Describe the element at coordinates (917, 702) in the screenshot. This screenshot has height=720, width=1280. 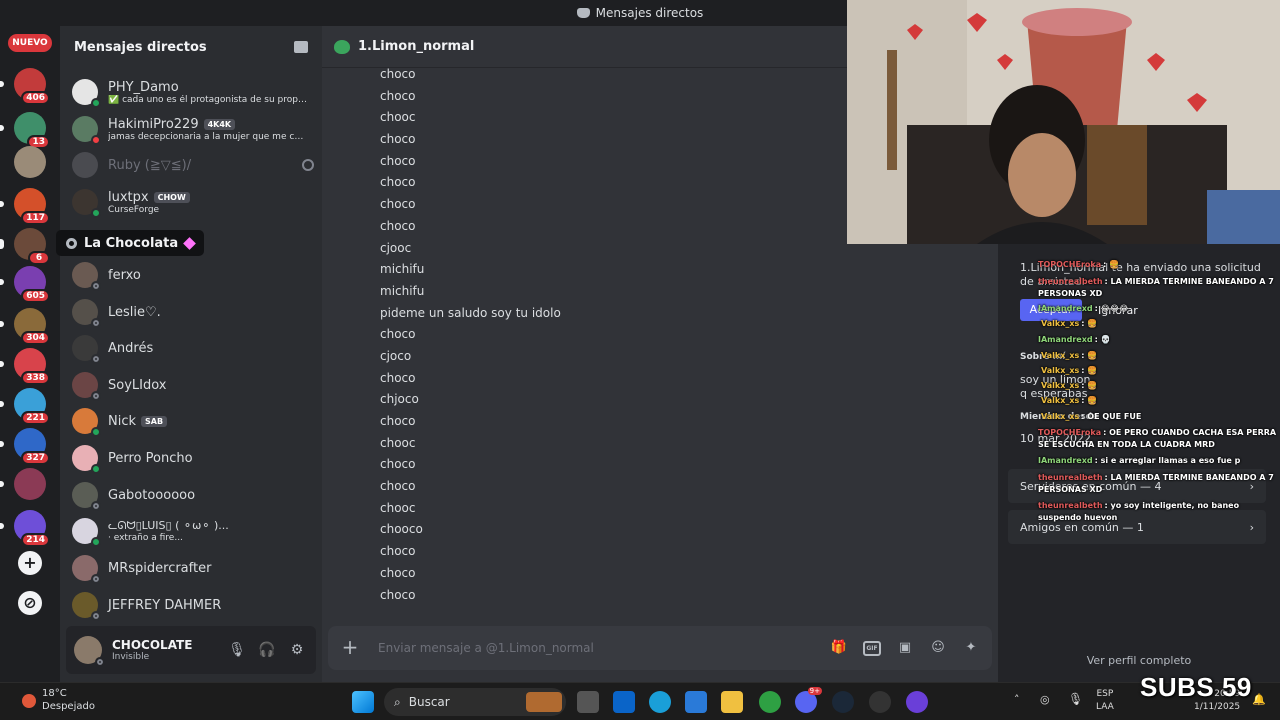
I see `obs-icon` at that location.